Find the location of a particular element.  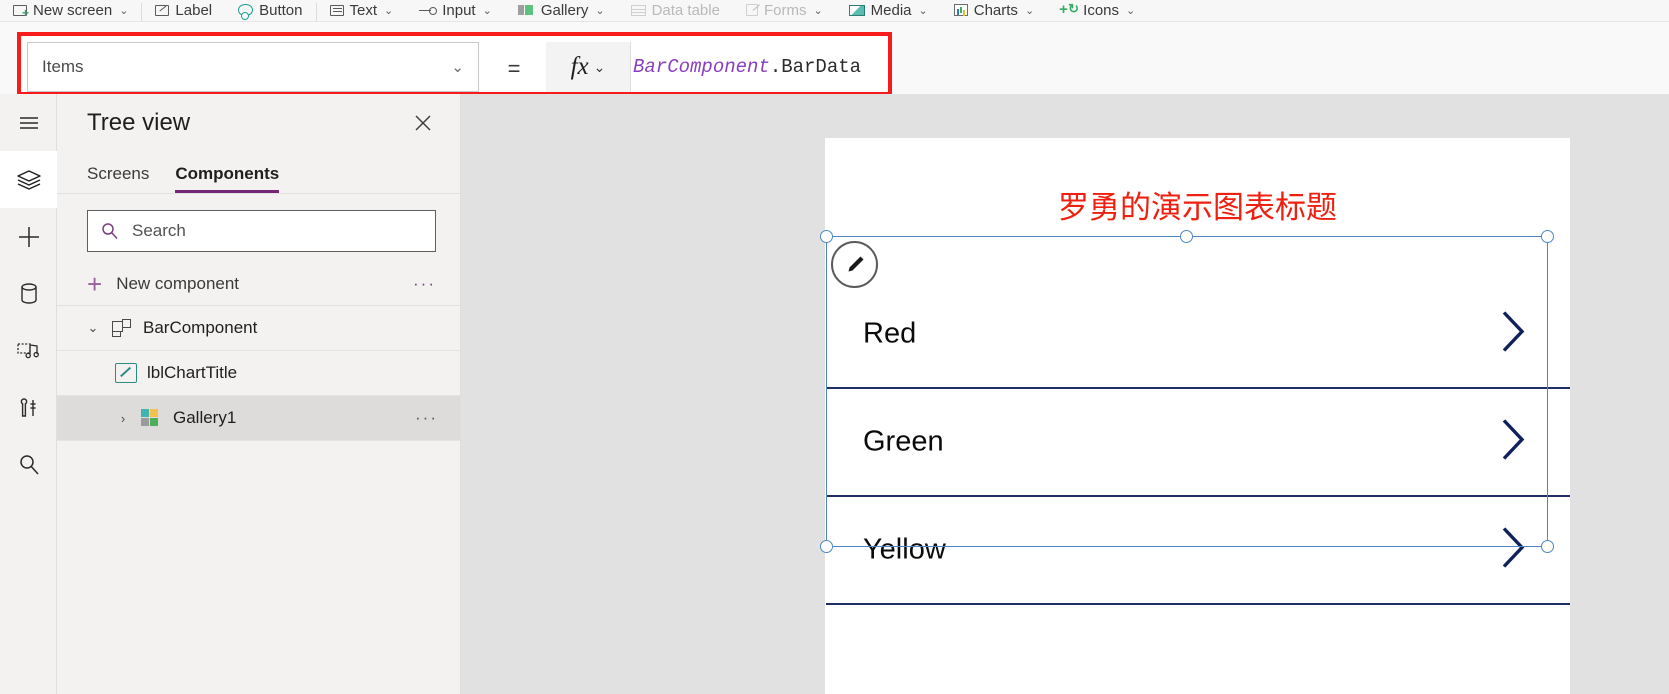

charts-icon is located at coordinates (960, 10).